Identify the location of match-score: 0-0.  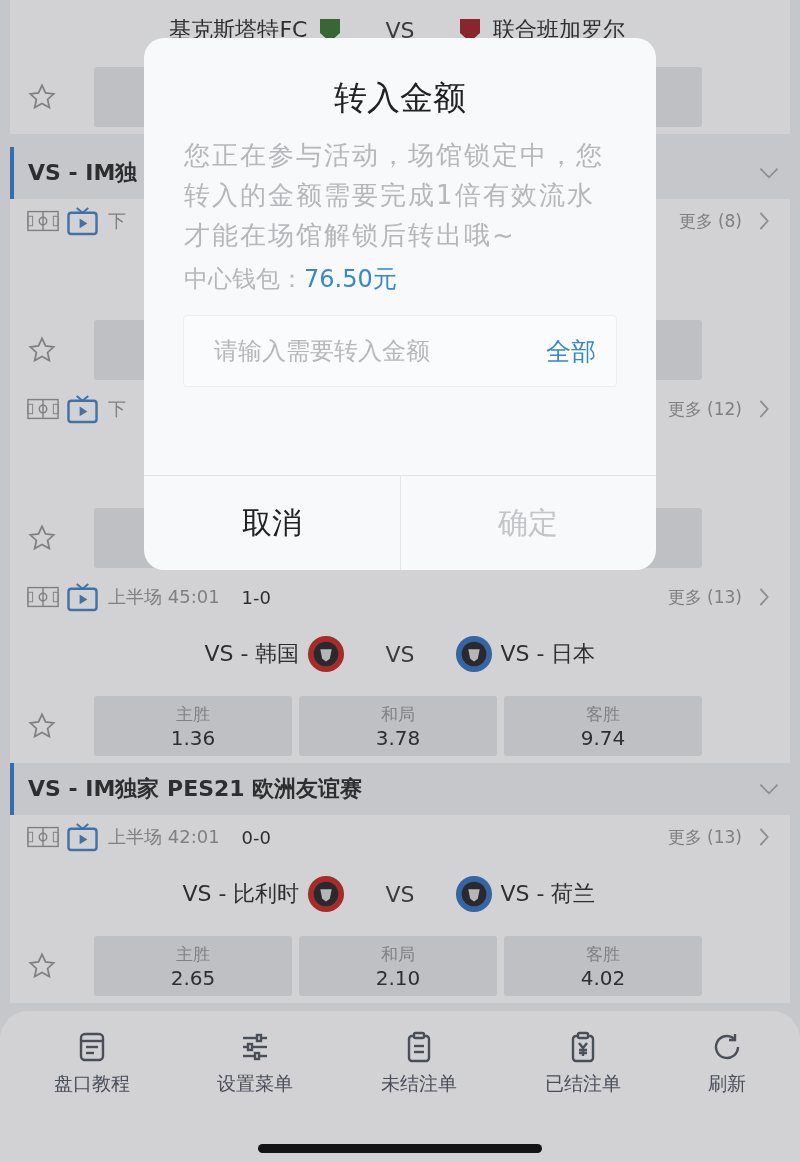
(256, 837).